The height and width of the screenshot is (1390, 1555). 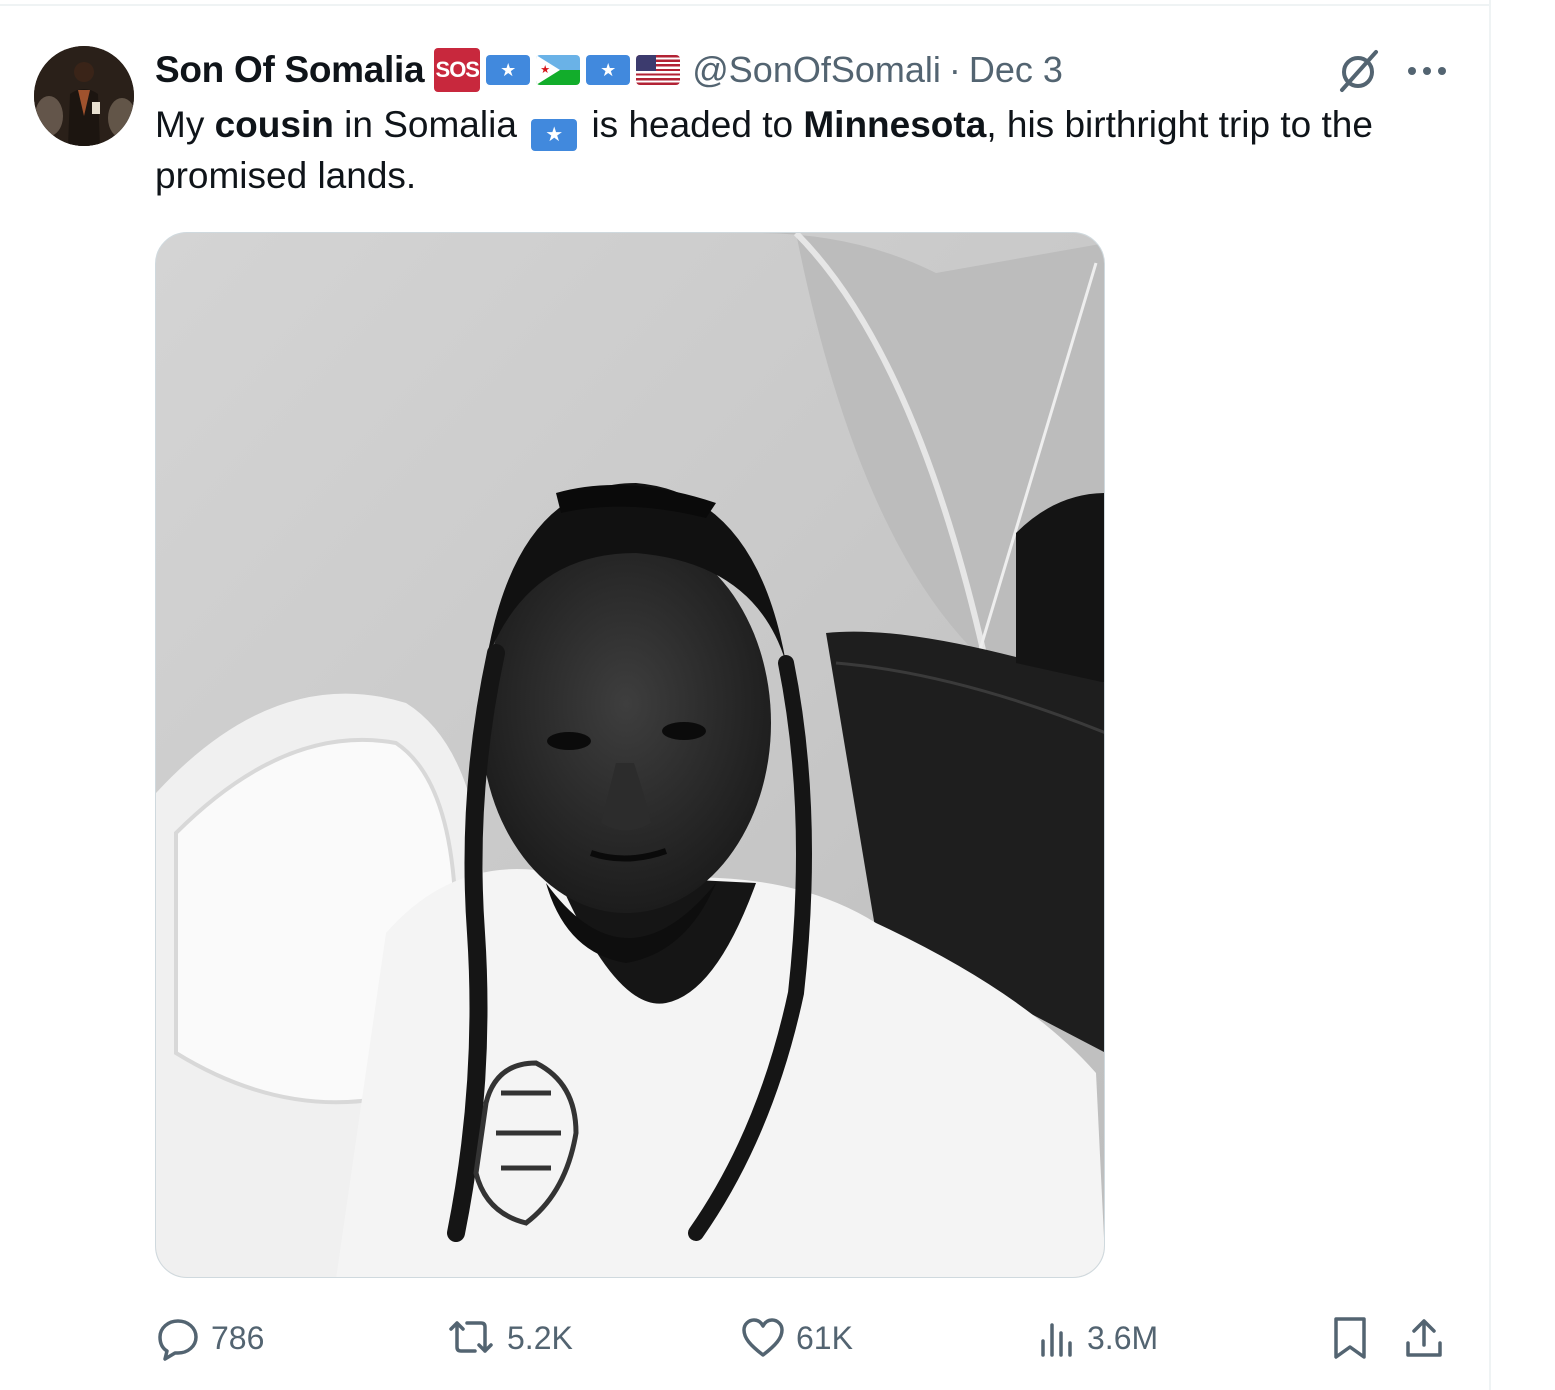 I want to click on reply-button: 786, so click(x=209, y=1338).